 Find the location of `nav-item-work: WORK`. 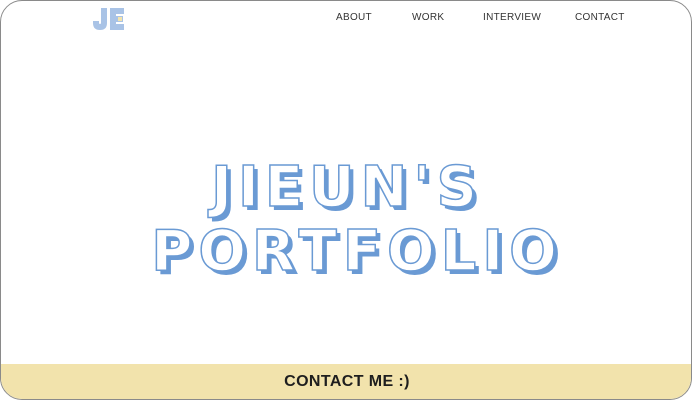

nav-item-work: WORK is located at coordinates (428, 17).